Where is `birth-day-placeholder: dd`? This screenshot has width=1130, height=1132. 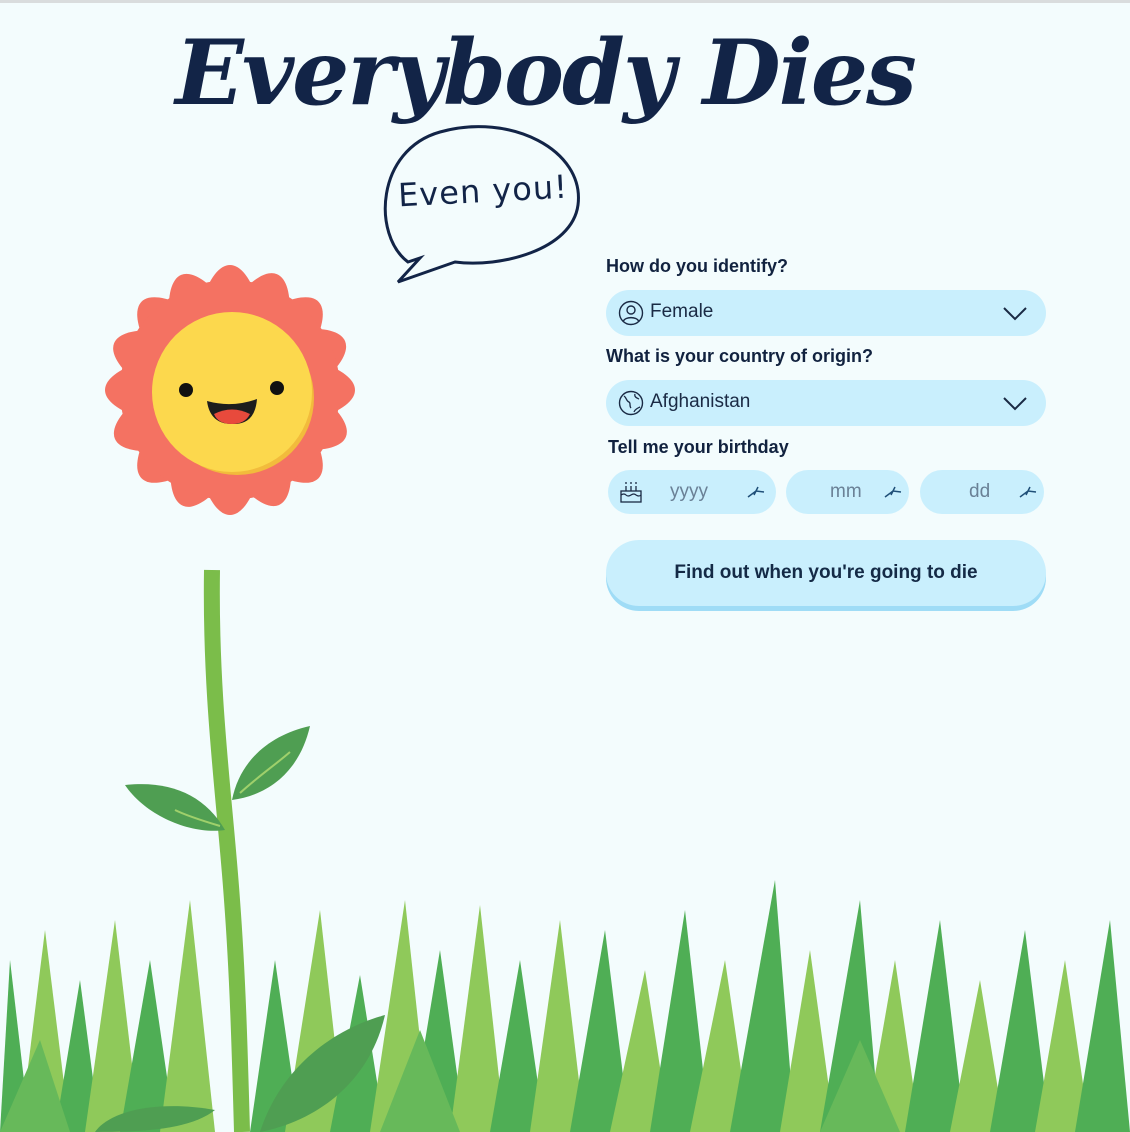 birth-day-placeholder: dd is located at coordinates (980, 491).